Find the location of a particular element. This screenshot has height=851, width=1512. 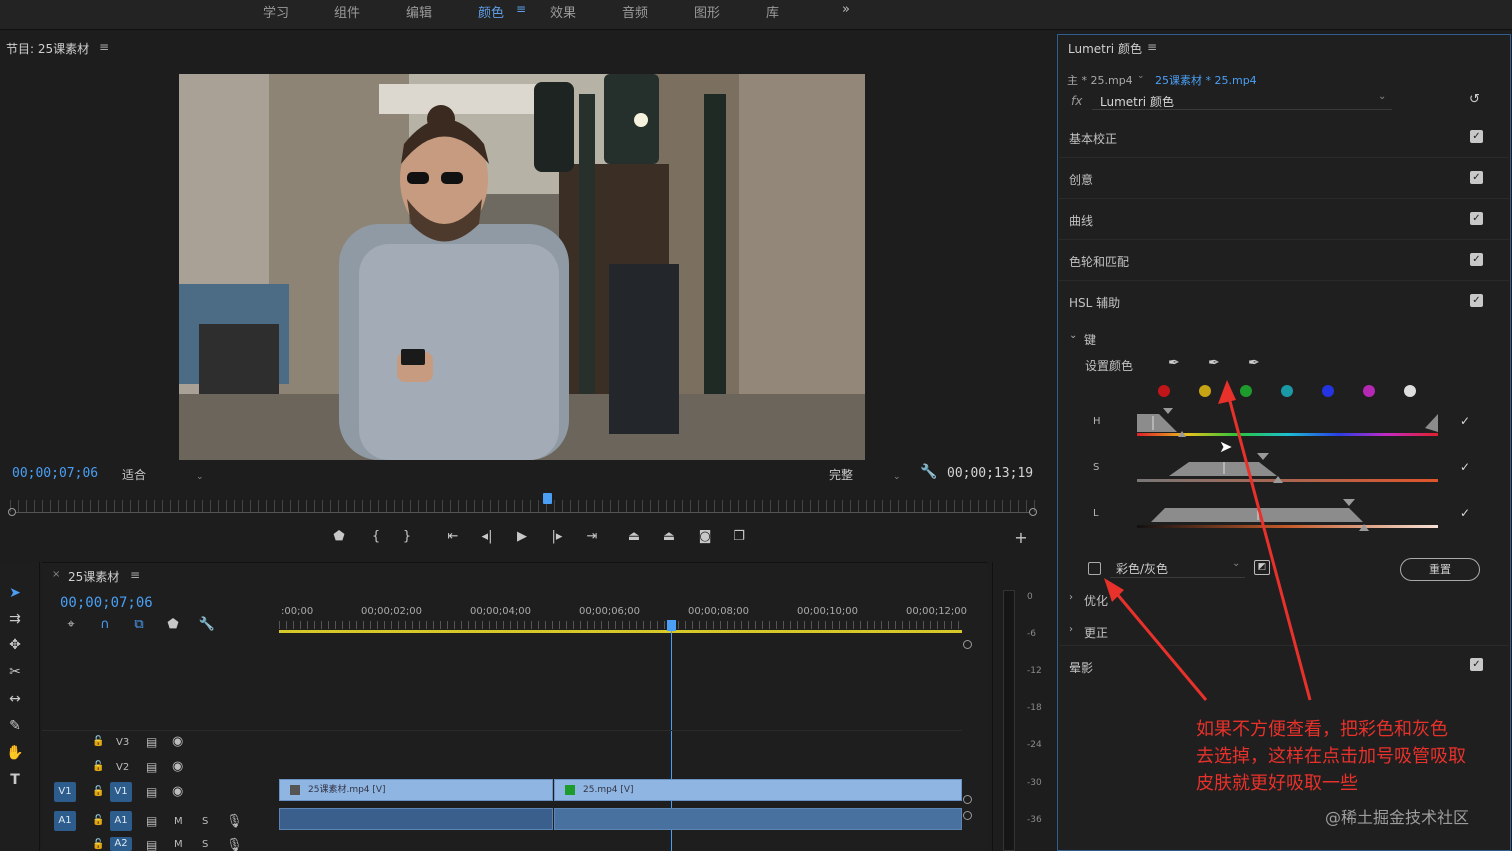

effect-dropdown: Lumetri 颜色 ⌄ is located at coordinates (1242, 100).